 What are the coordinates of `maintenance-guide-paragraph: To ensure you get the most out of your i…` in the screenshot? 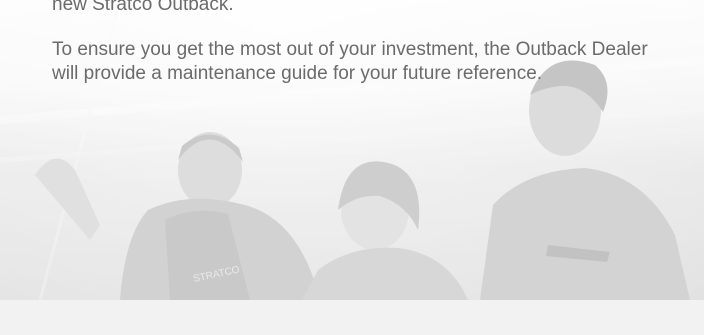 It's located at (350, 61).